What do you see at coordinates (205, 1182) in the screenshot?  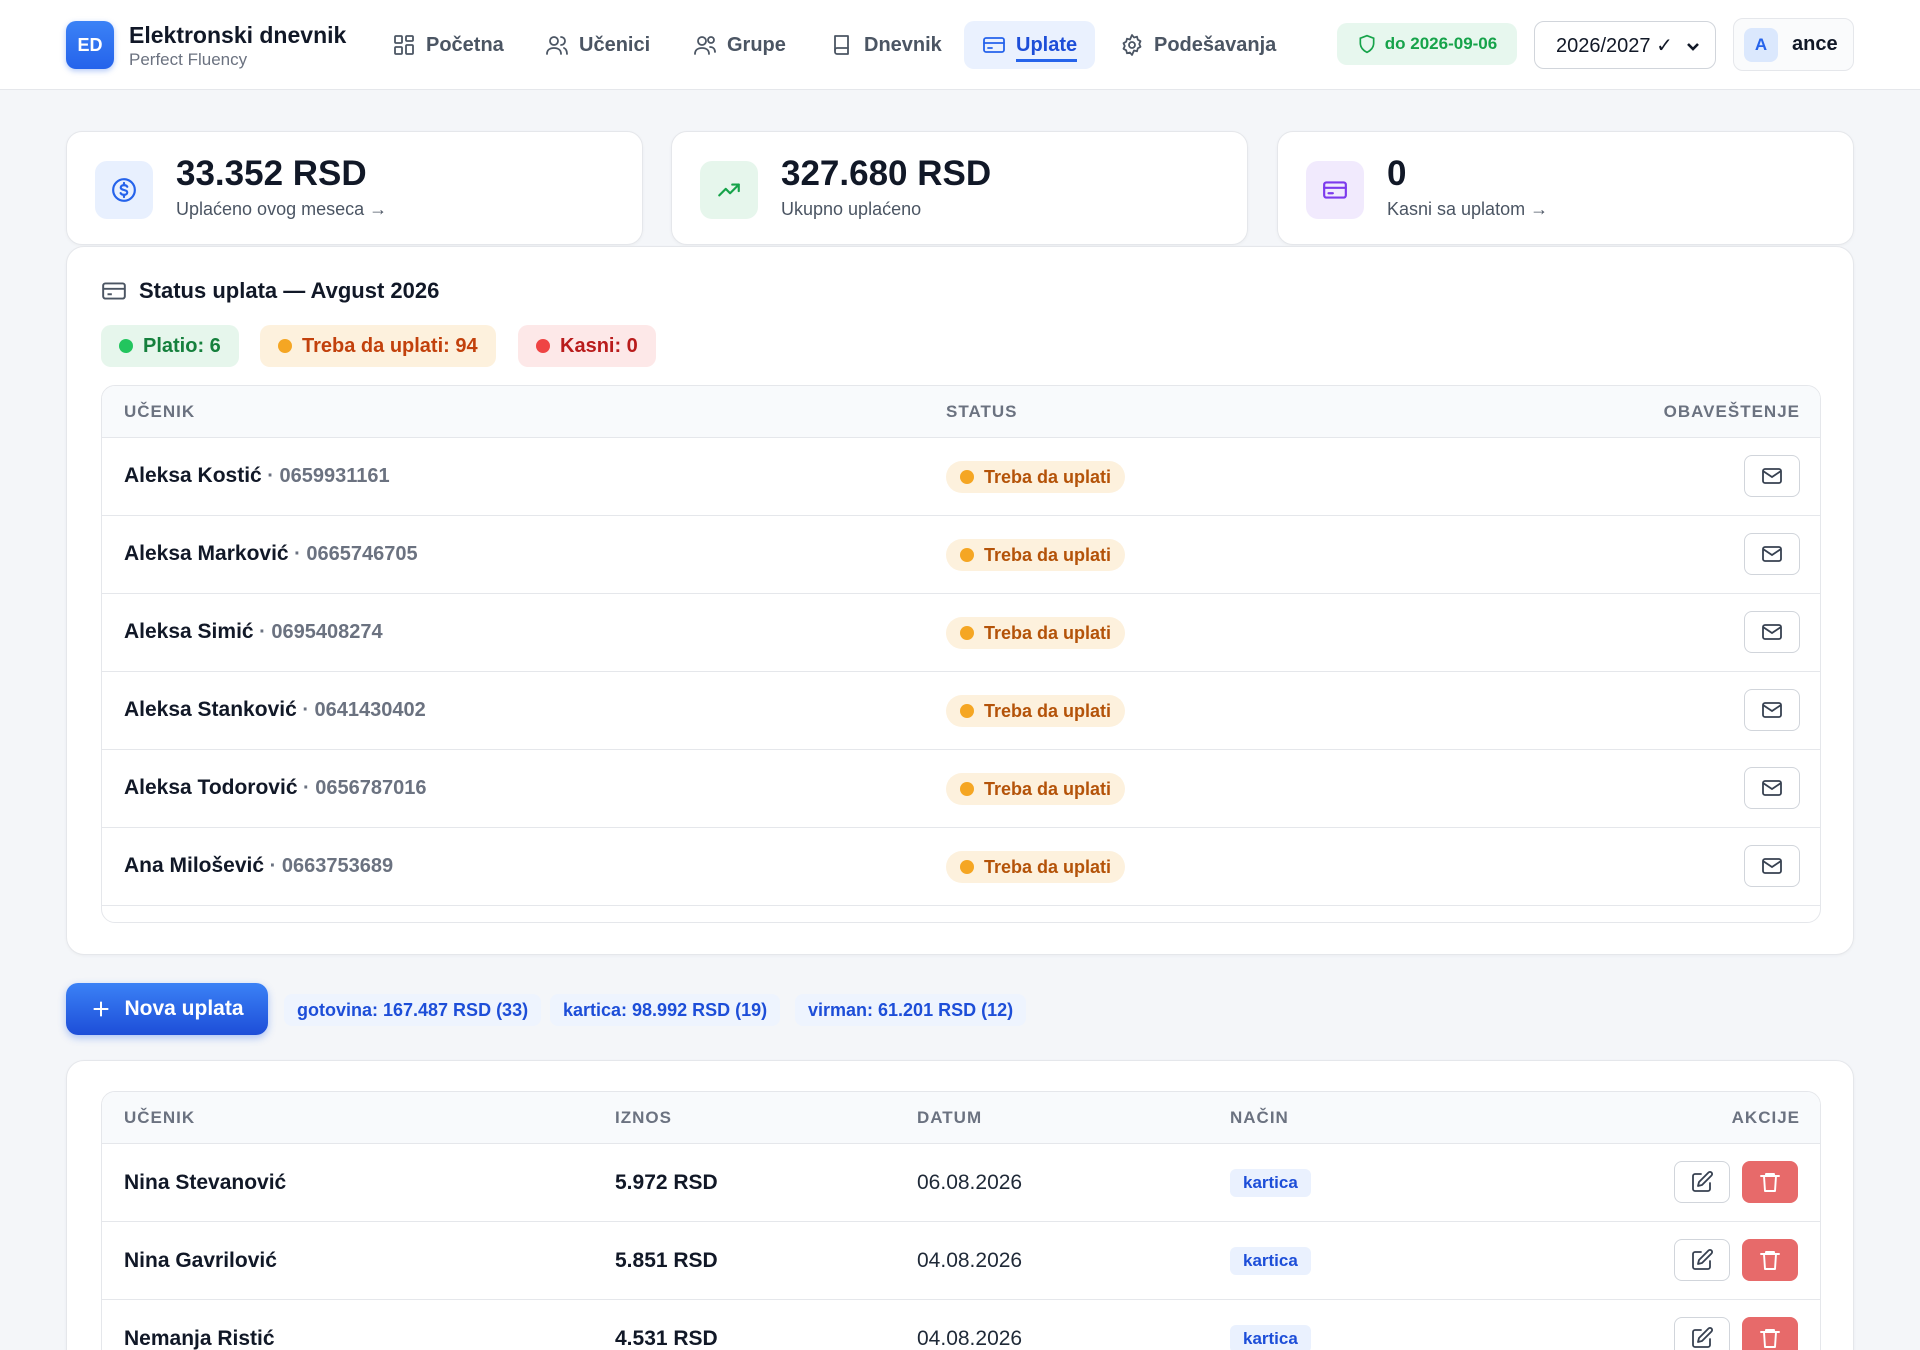 I see `payment-student: Nina Stevanović` at bounding box center [205, 1182].